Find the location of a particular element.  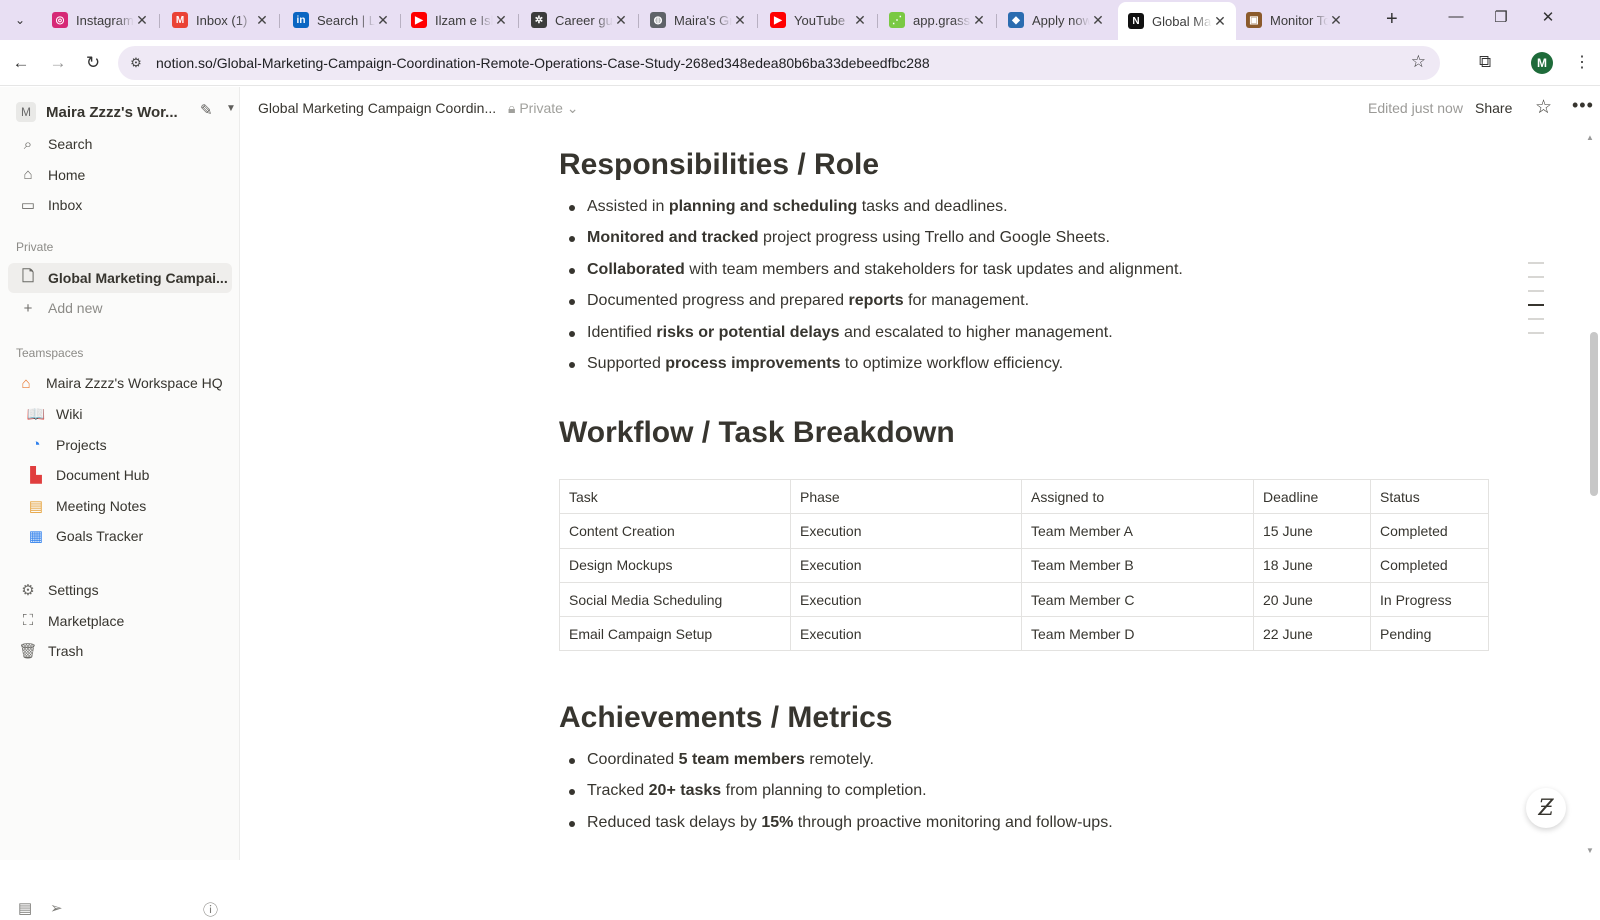

table-cell: 15 June is located at coordinates (1312, 531).